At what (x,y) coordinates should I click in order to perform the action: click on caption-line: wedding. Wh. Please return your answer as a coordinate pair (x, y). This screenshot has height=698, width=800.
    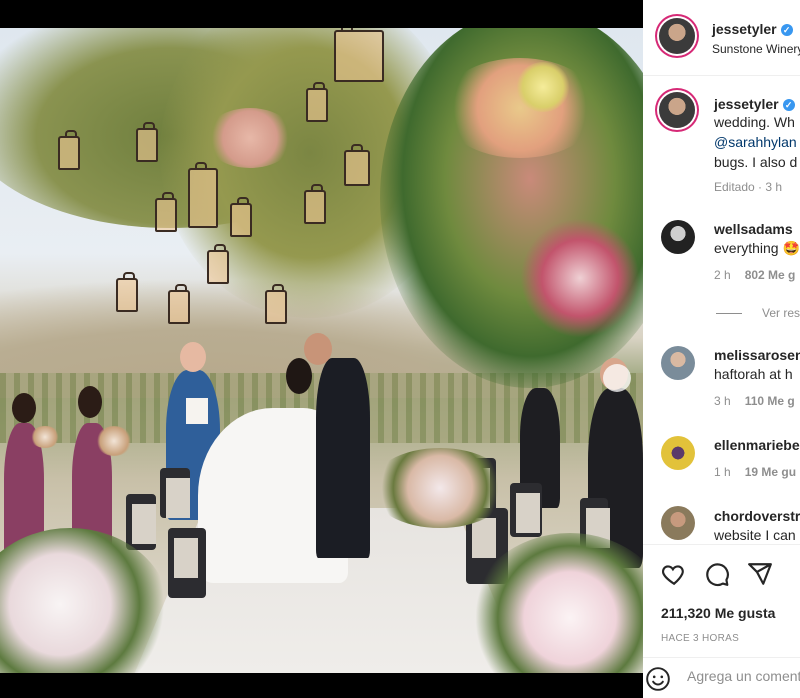
    Looking at the image, I should click on (754, 122).